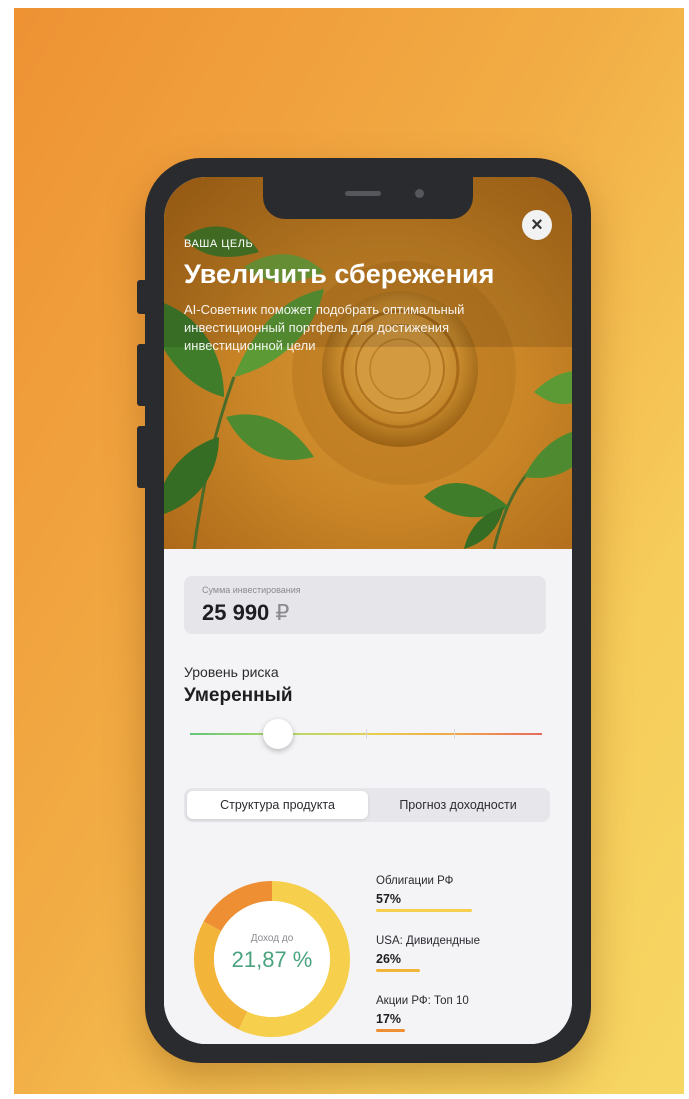 This screenshot has width=689, height=1099. Describe the element at coordinates (219, 244) in the screenshot. I see `goal-eyebrow: ВАША ЦЕЛЬ` at that location.